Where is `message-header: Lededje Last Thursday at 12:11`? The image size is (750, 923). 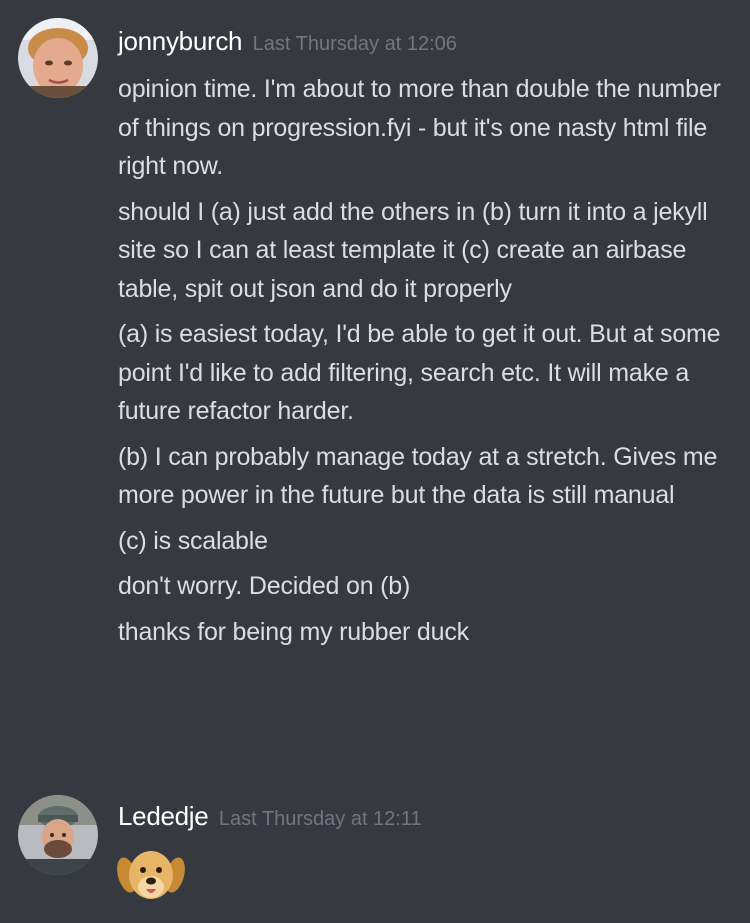 message-header: Lededje Last Thursday at 12:11 is located at coordinates (270, 816).